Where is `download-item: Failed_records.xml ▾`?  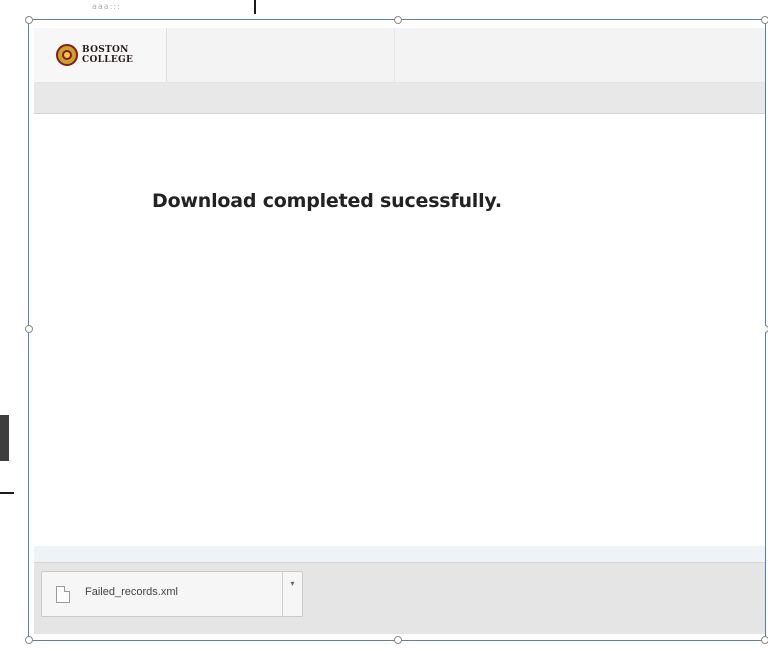 download-item: Failed_records.xml ▾ is located at coordinates (172, 594).